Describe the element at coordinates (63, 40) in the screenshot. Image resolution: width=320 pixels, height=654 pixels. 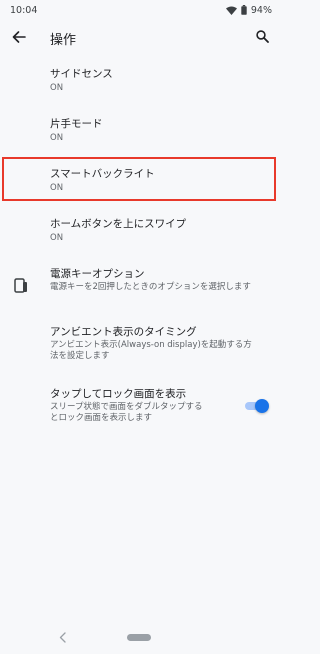
I see `page-title: 操作` at that location.